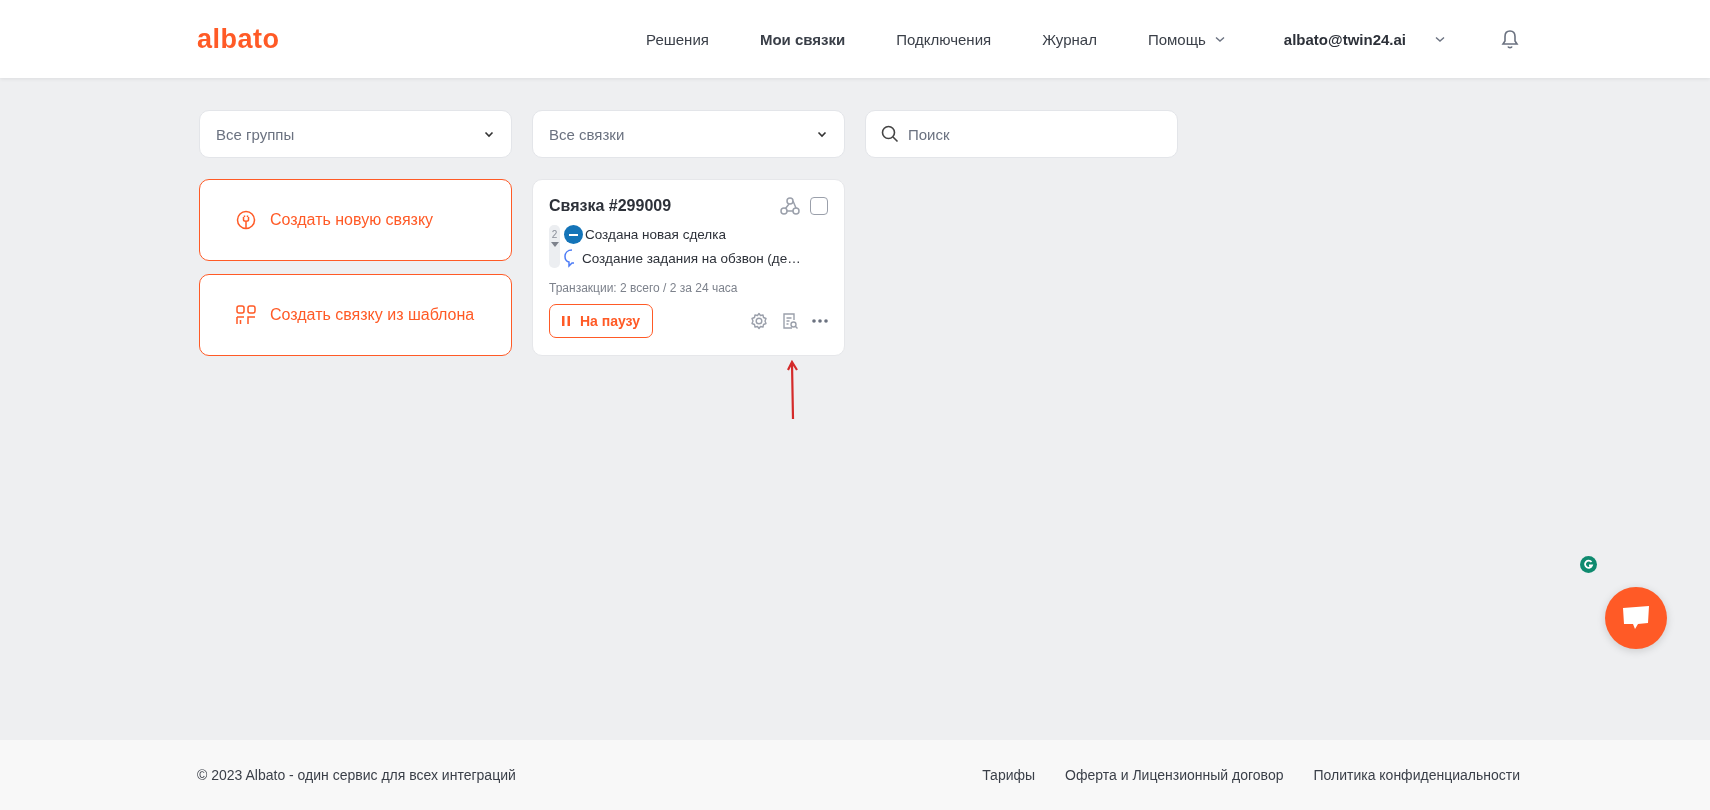 The height and width of the screenshot is (810, 1710). Describe the element at coordinates (573, 234) in the screenshot. I see `app-icon` at that location.